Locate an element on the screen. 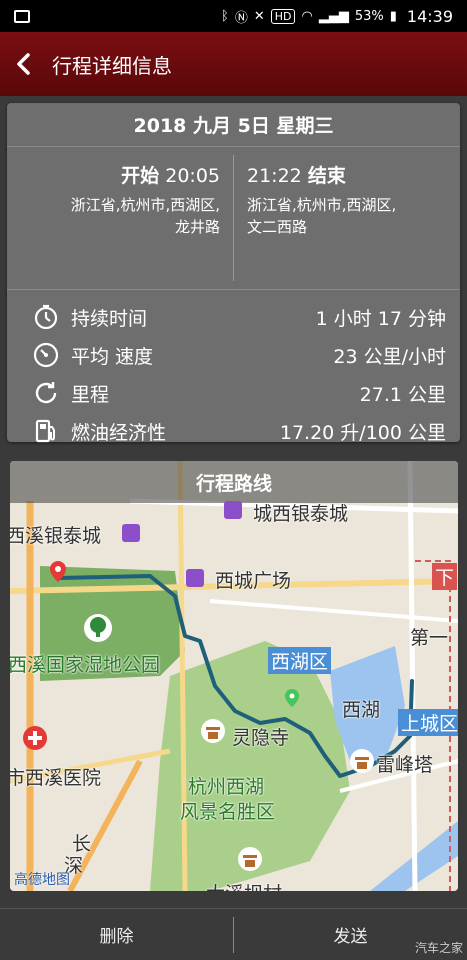  map-label-xia: 下 is located at coordinates (445, 576).